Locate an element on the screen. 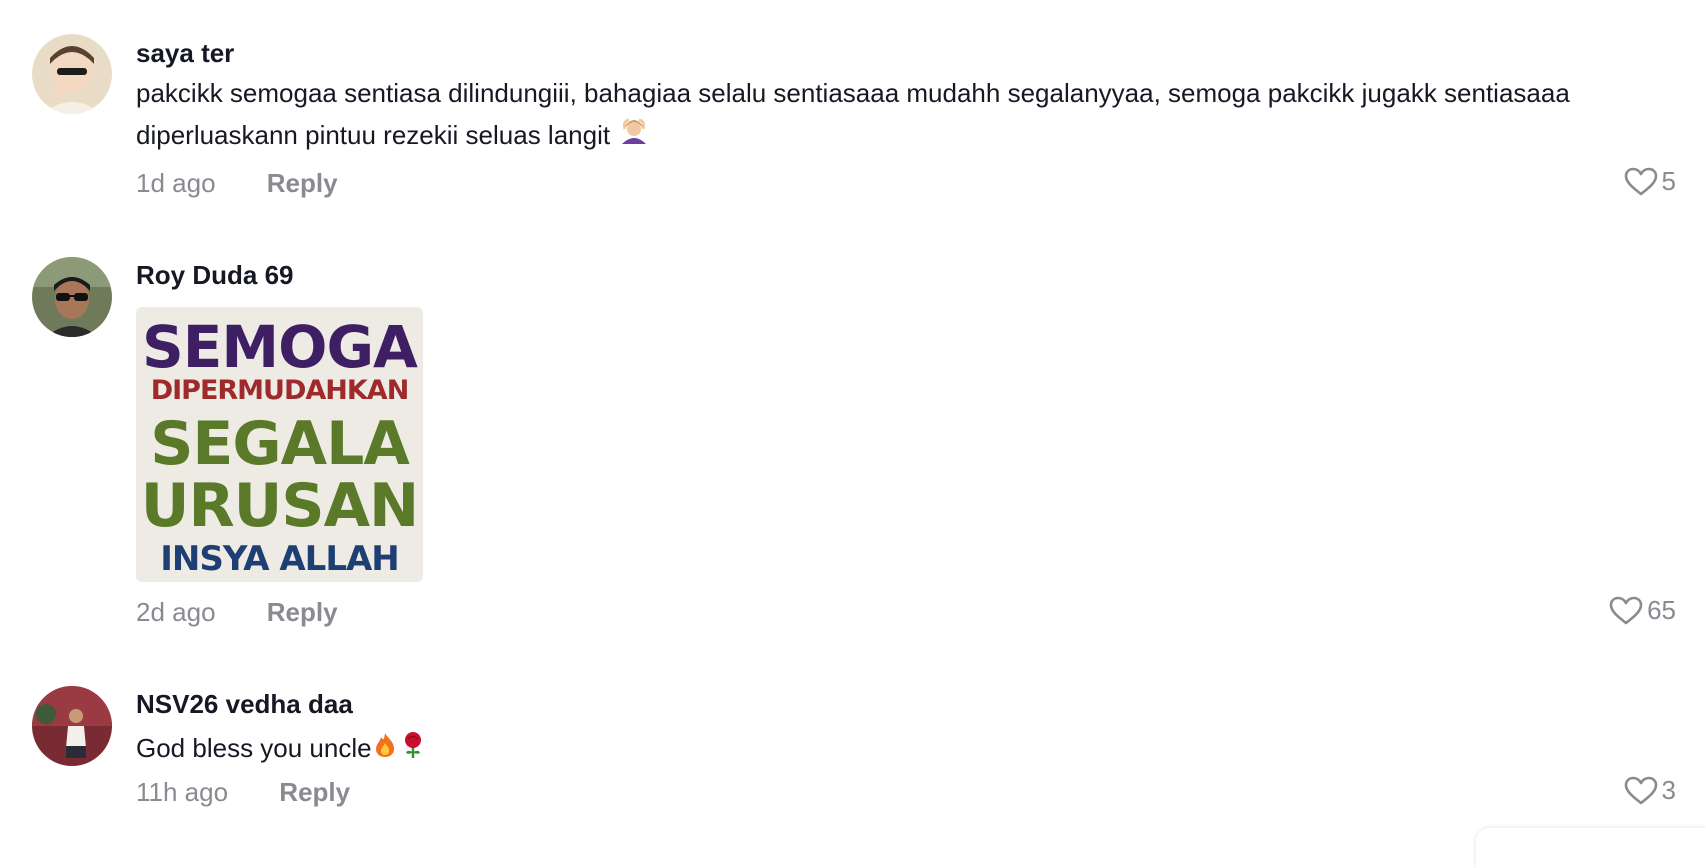  comment-text-content: God bless you uncle is located at coordinates (254, 748).